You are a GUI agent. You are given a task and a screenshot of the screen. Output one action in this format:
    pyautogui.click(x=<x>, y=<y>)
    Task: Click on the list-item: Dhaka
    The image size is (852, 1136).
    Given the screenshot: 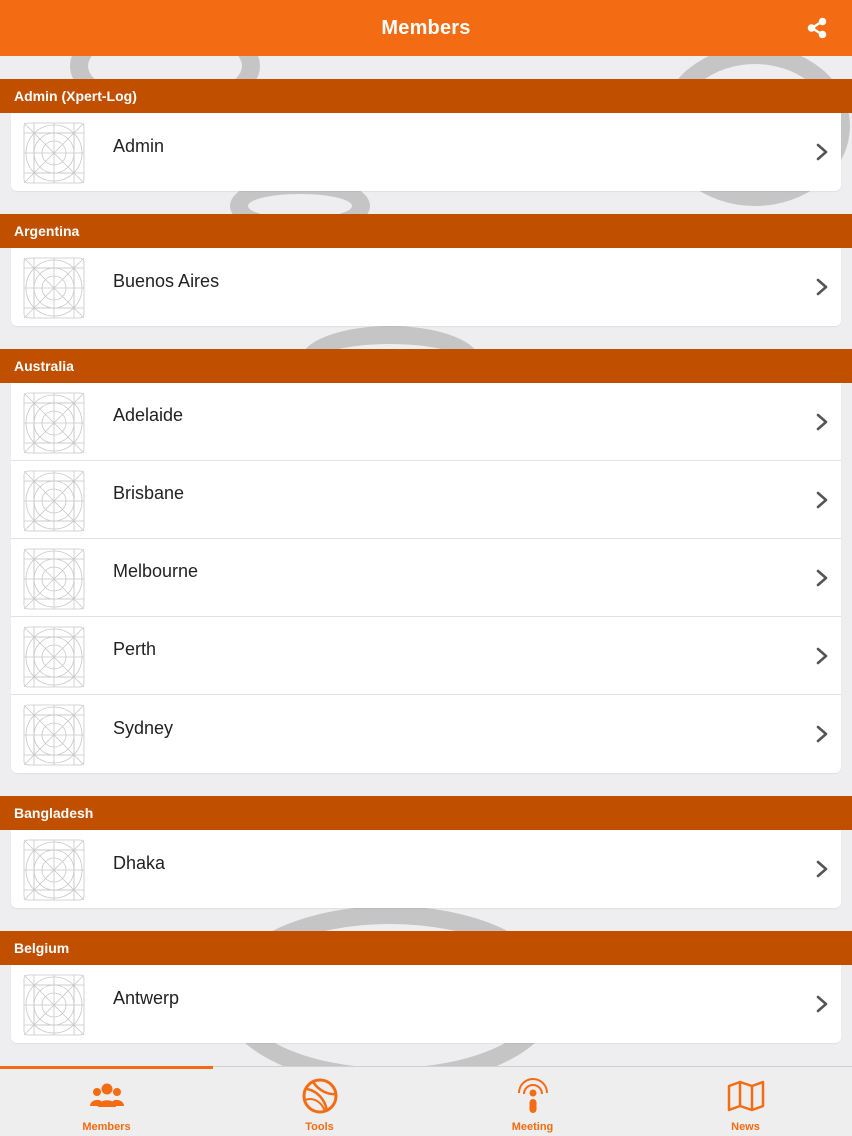 What is the action you would take?
    pyautogui.click(x=426, y=869)
    